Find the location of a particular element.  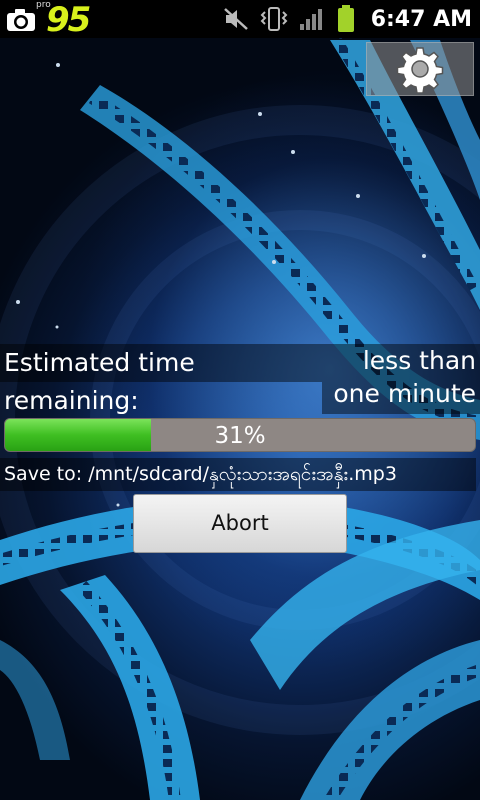

gear-icon is located at coordinates (420, 70).